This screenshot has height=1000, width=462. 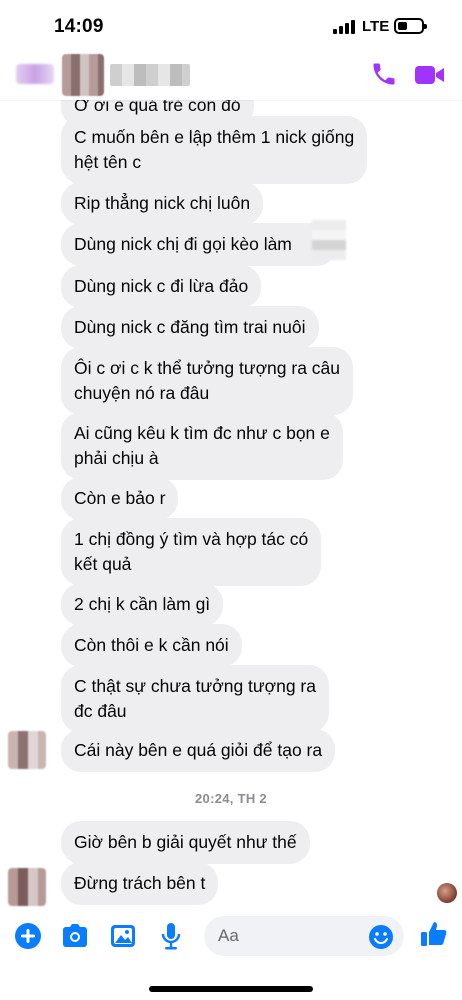 I want to click on image-icon, so click(x=123, y=936).